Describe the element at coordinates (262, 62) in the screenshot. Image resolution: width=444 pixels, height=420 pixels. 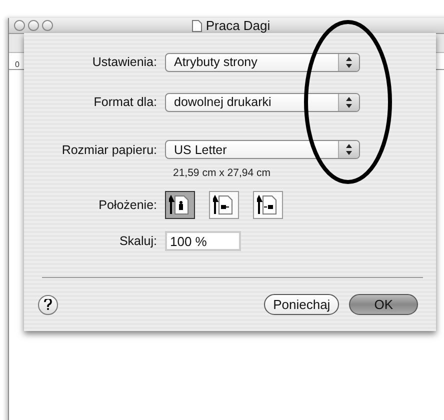
I see `popup-menu: Atrybuty strony` at that location.